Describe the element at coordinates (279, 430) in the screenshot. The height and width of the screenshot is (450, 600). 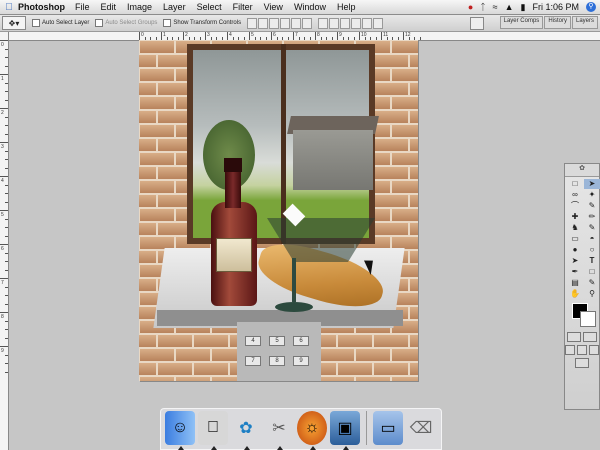
I see `dock-scissors: ✂` at that location.